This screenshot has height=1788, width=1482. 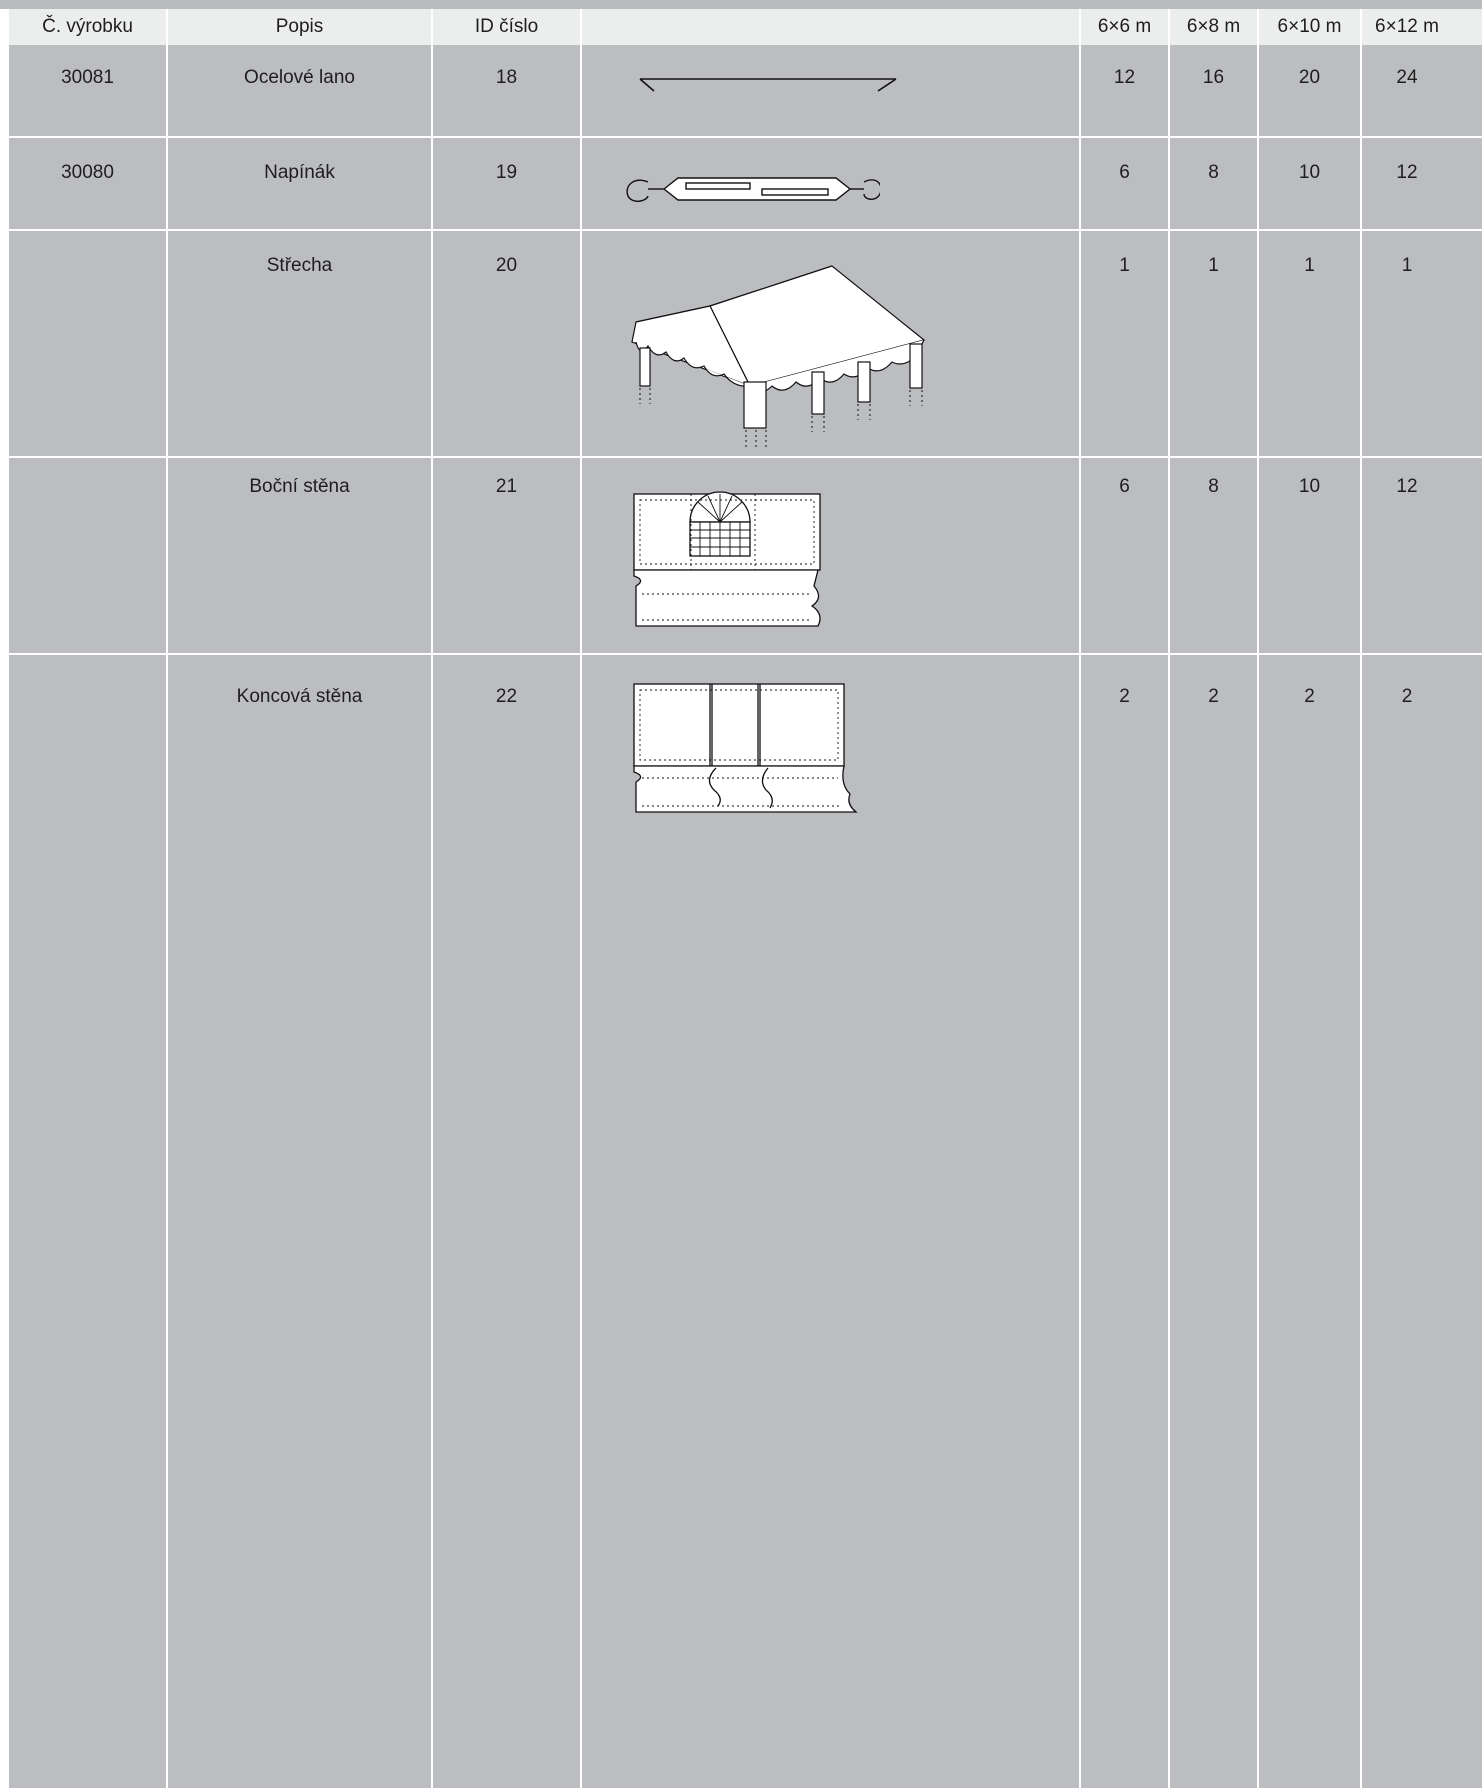 I want to click on header-6x10: 6×10 m, so click(x=1309, y=26).